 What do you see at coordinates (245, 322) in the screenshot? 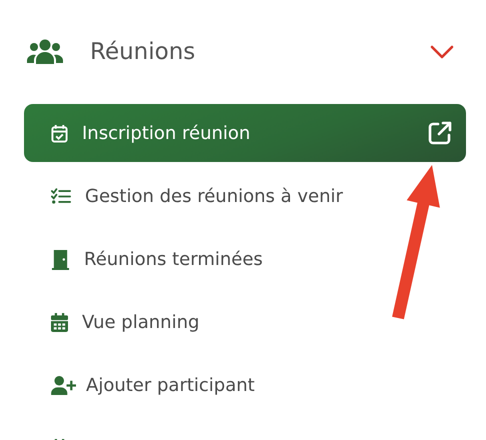
I see `menu-item: Vue planning` at bounding box center [245, 322].